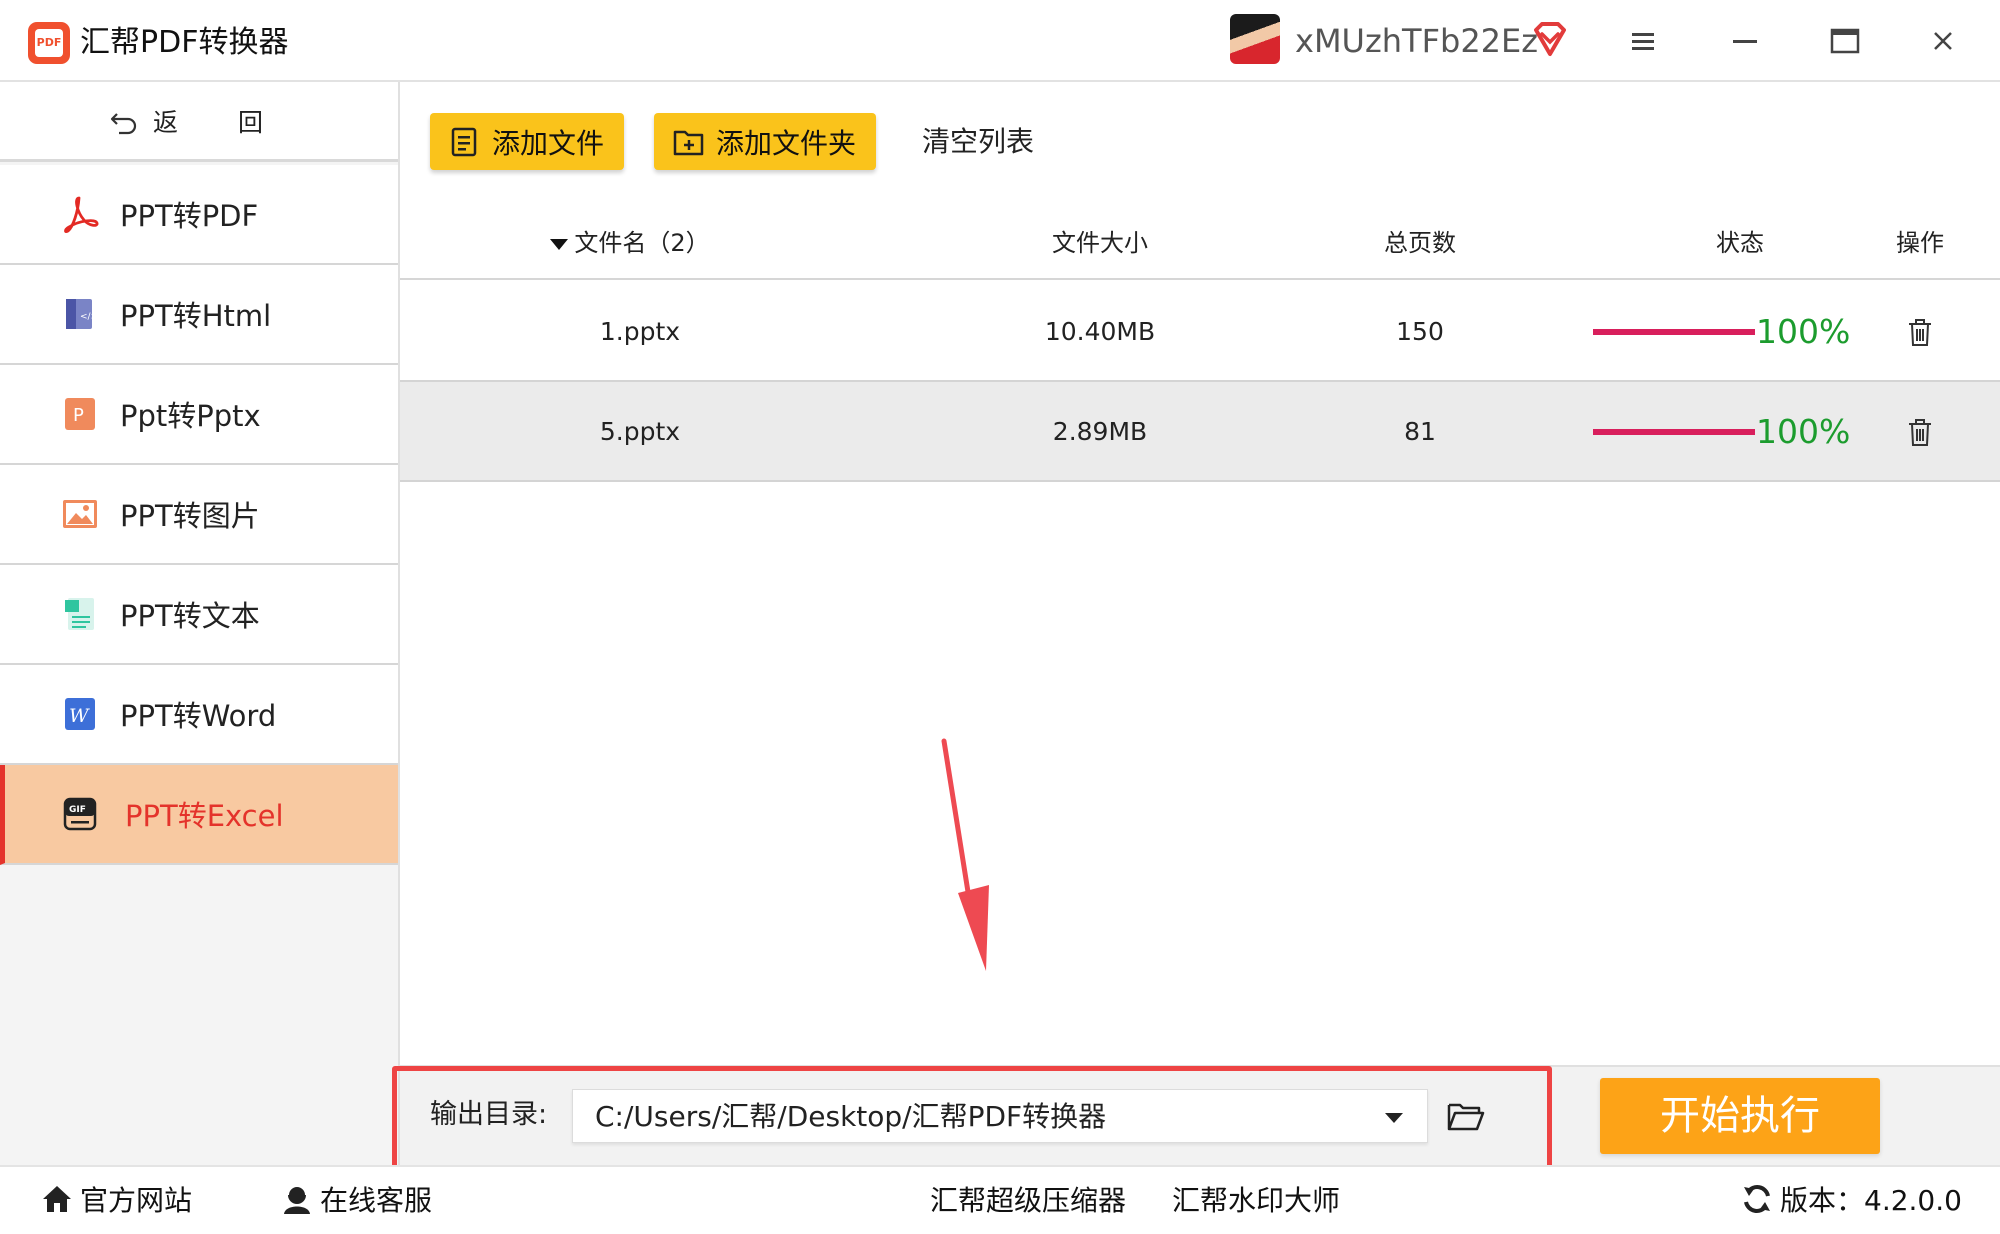 The width and height of the screenshot is (2000, 1234). I want to click on sidebar-item-ppt-to-excel: GIF PPT转Excel, so click(199, 815).